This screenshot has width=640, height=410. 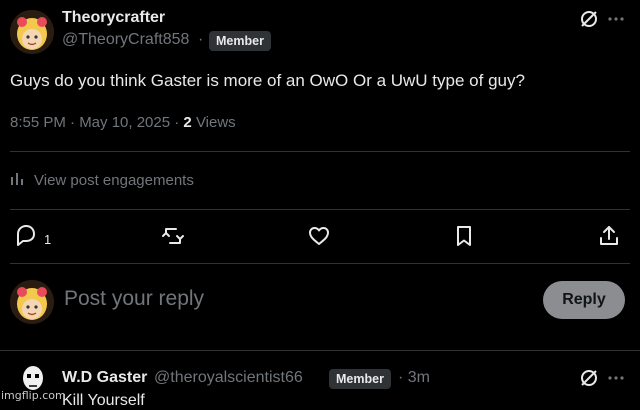 I want to click on reply-action: 1, so click(x=32, y=237).